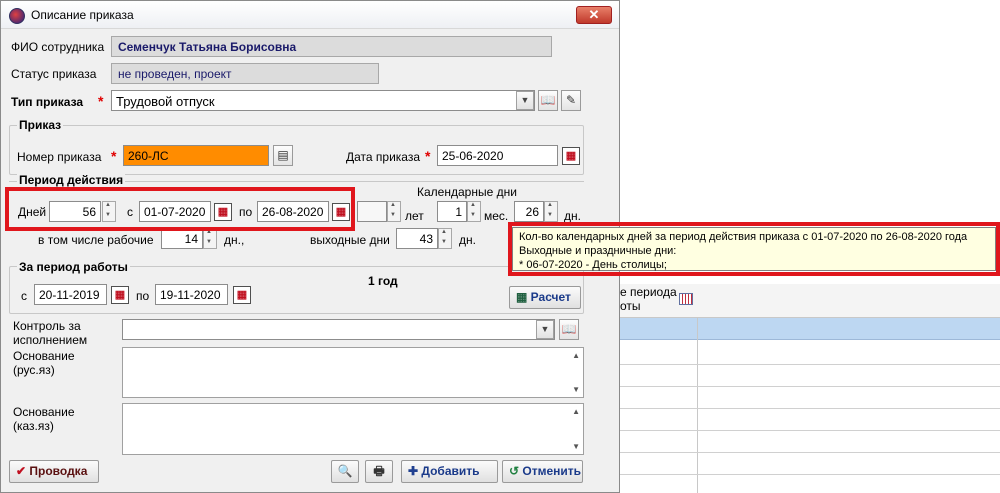 The image size is (1000, 493). What do you see at coordinates (372, 211) in the screenshot?
I see `years-field` at bounding box center [372, 211].